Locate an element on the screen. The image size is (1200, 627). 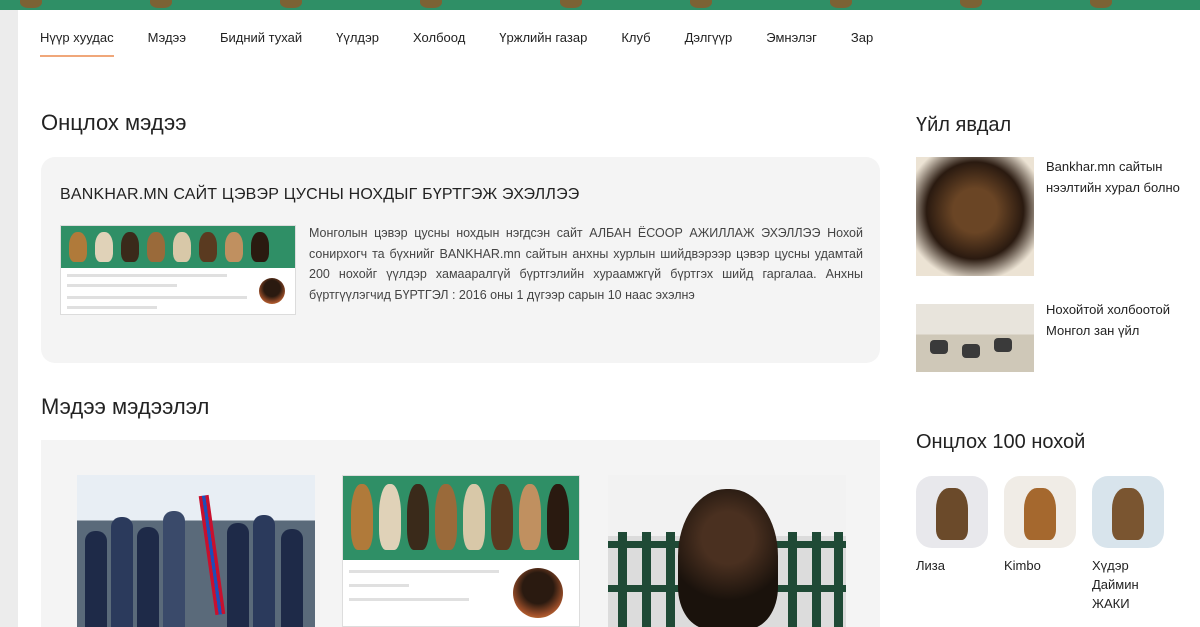
featured-thumbnail is located at coordinates (178, 270).